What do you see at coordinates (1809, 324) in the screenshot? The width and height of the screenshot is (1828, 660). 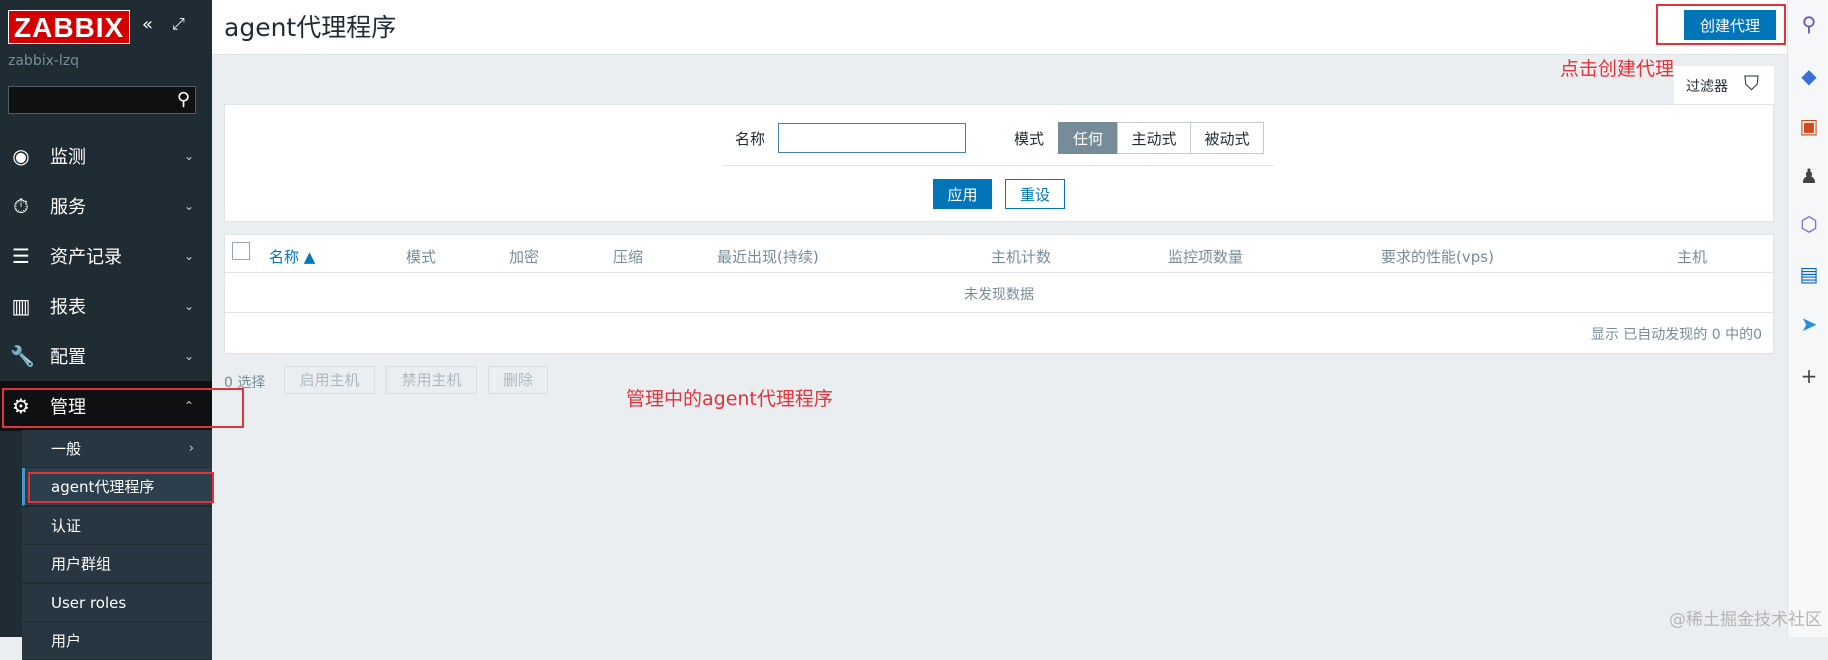 I see `send-icon: ➤` at bounding box center [1809, 324].